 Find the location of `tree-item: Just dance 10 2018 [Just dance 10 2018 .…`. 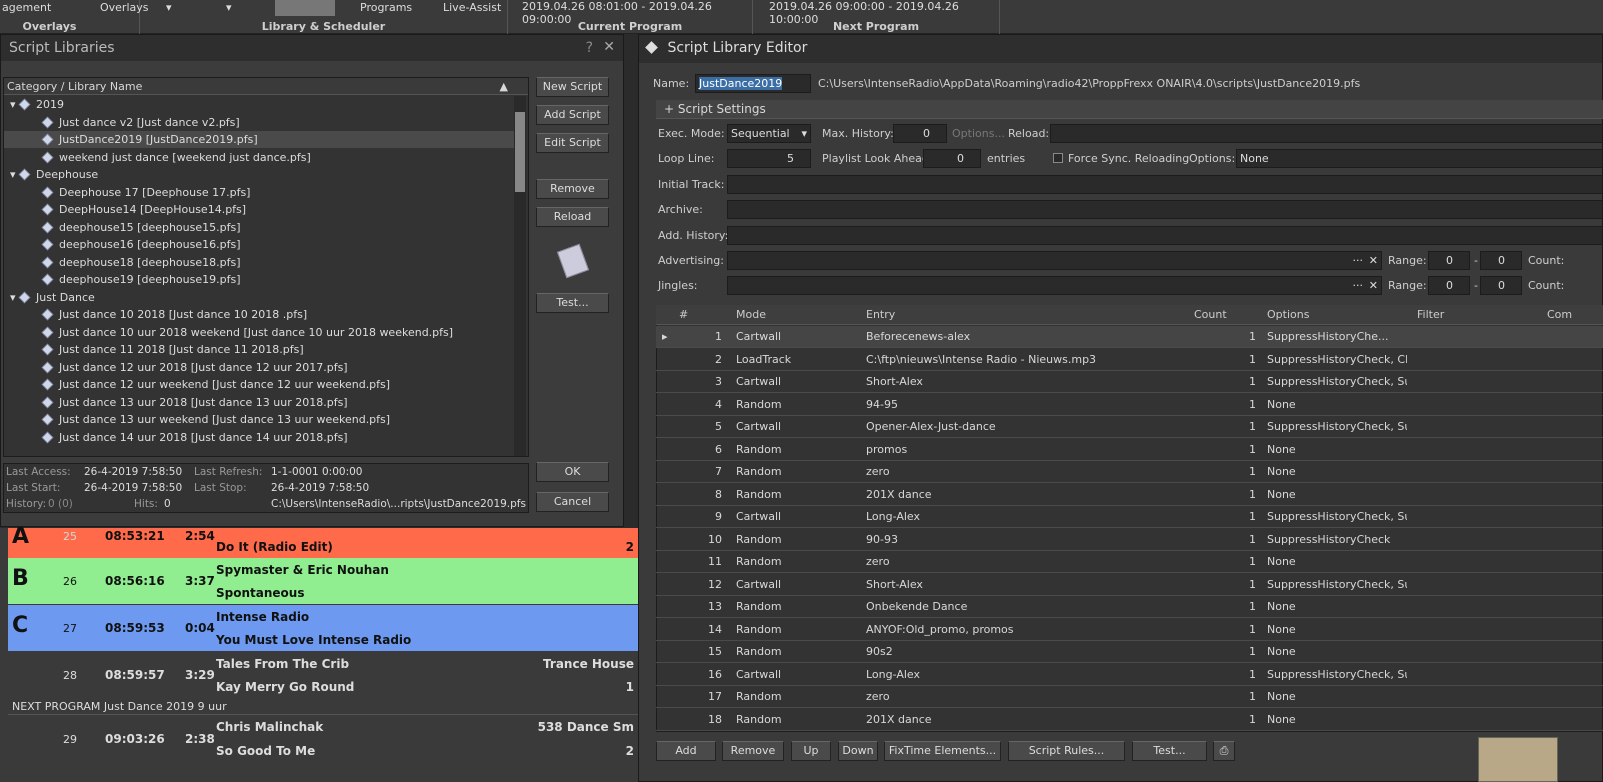

tree-item: Just dance 10 2018 [Just dance 10 2018 .… is located at coordinates (259, 314).